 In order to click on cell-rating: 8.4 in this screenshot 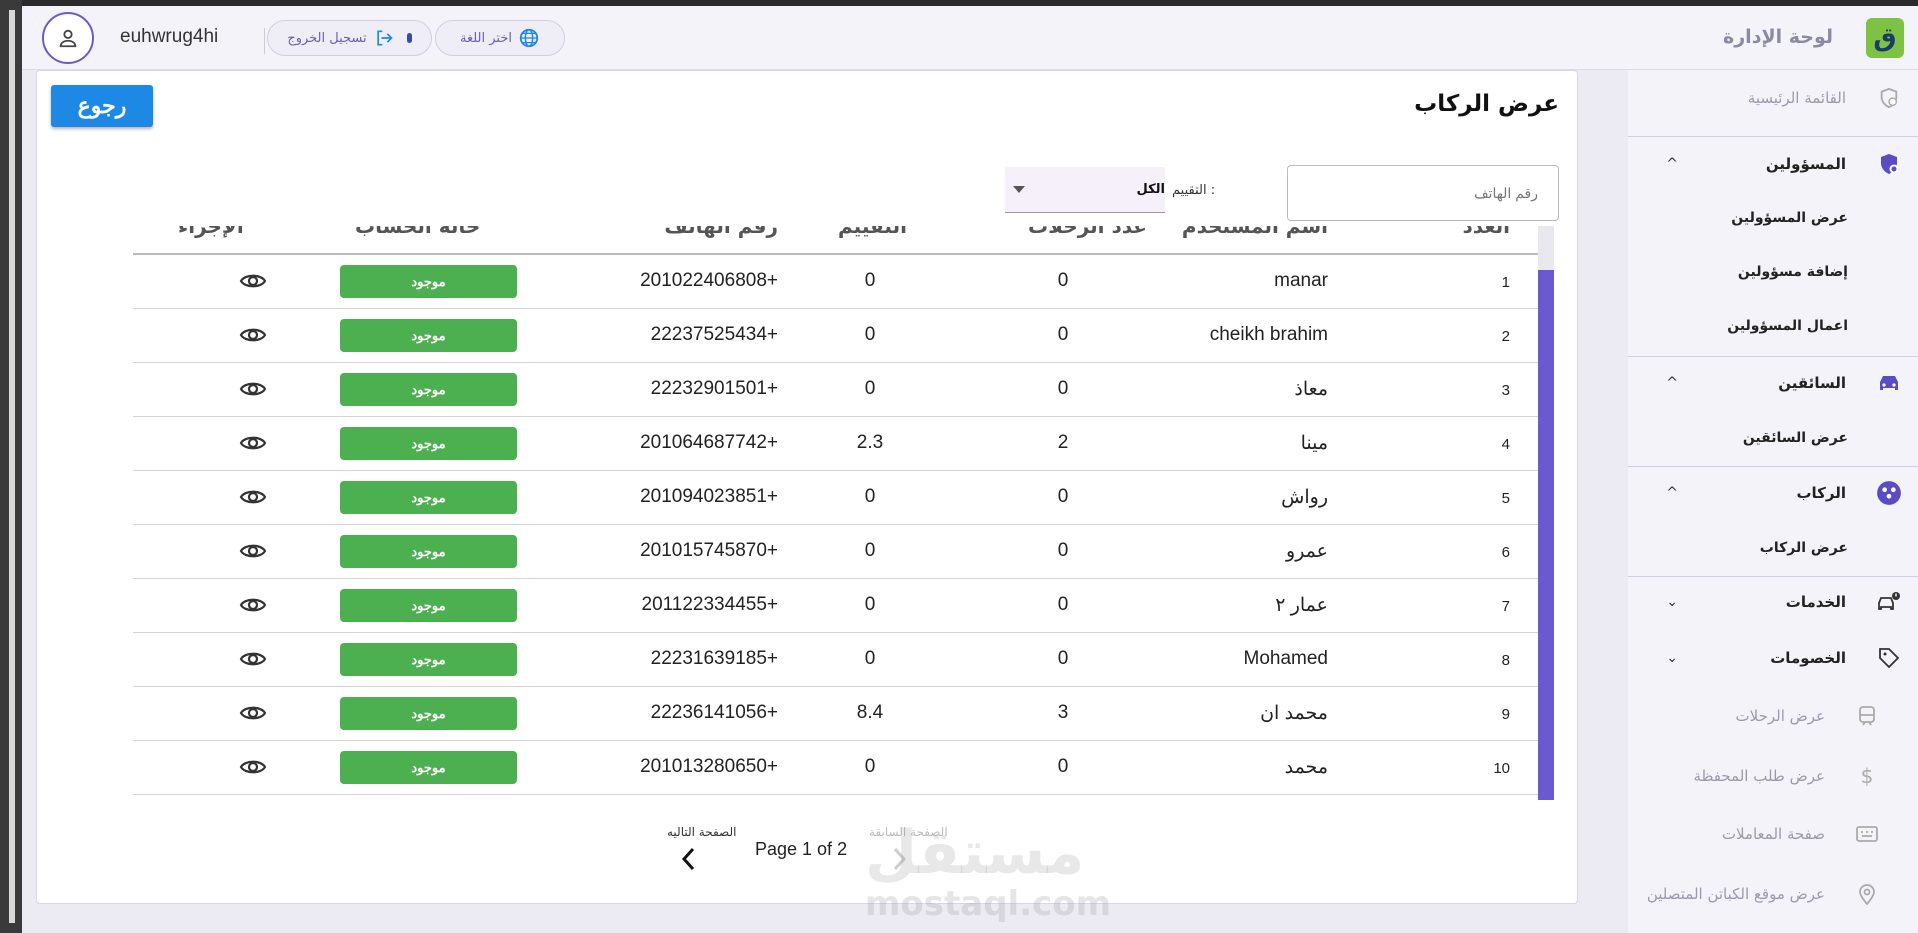, I will do `click(870, 712)`.